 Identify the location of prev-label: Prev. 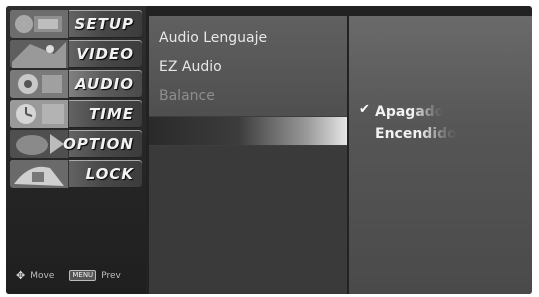
(111, 275).